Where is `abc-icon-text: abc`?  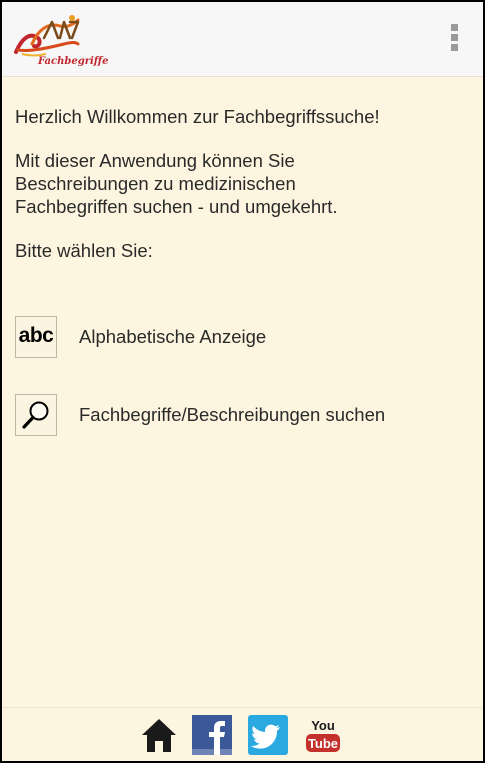
abc-icon-text: abc is located at coordinates (36, 335).